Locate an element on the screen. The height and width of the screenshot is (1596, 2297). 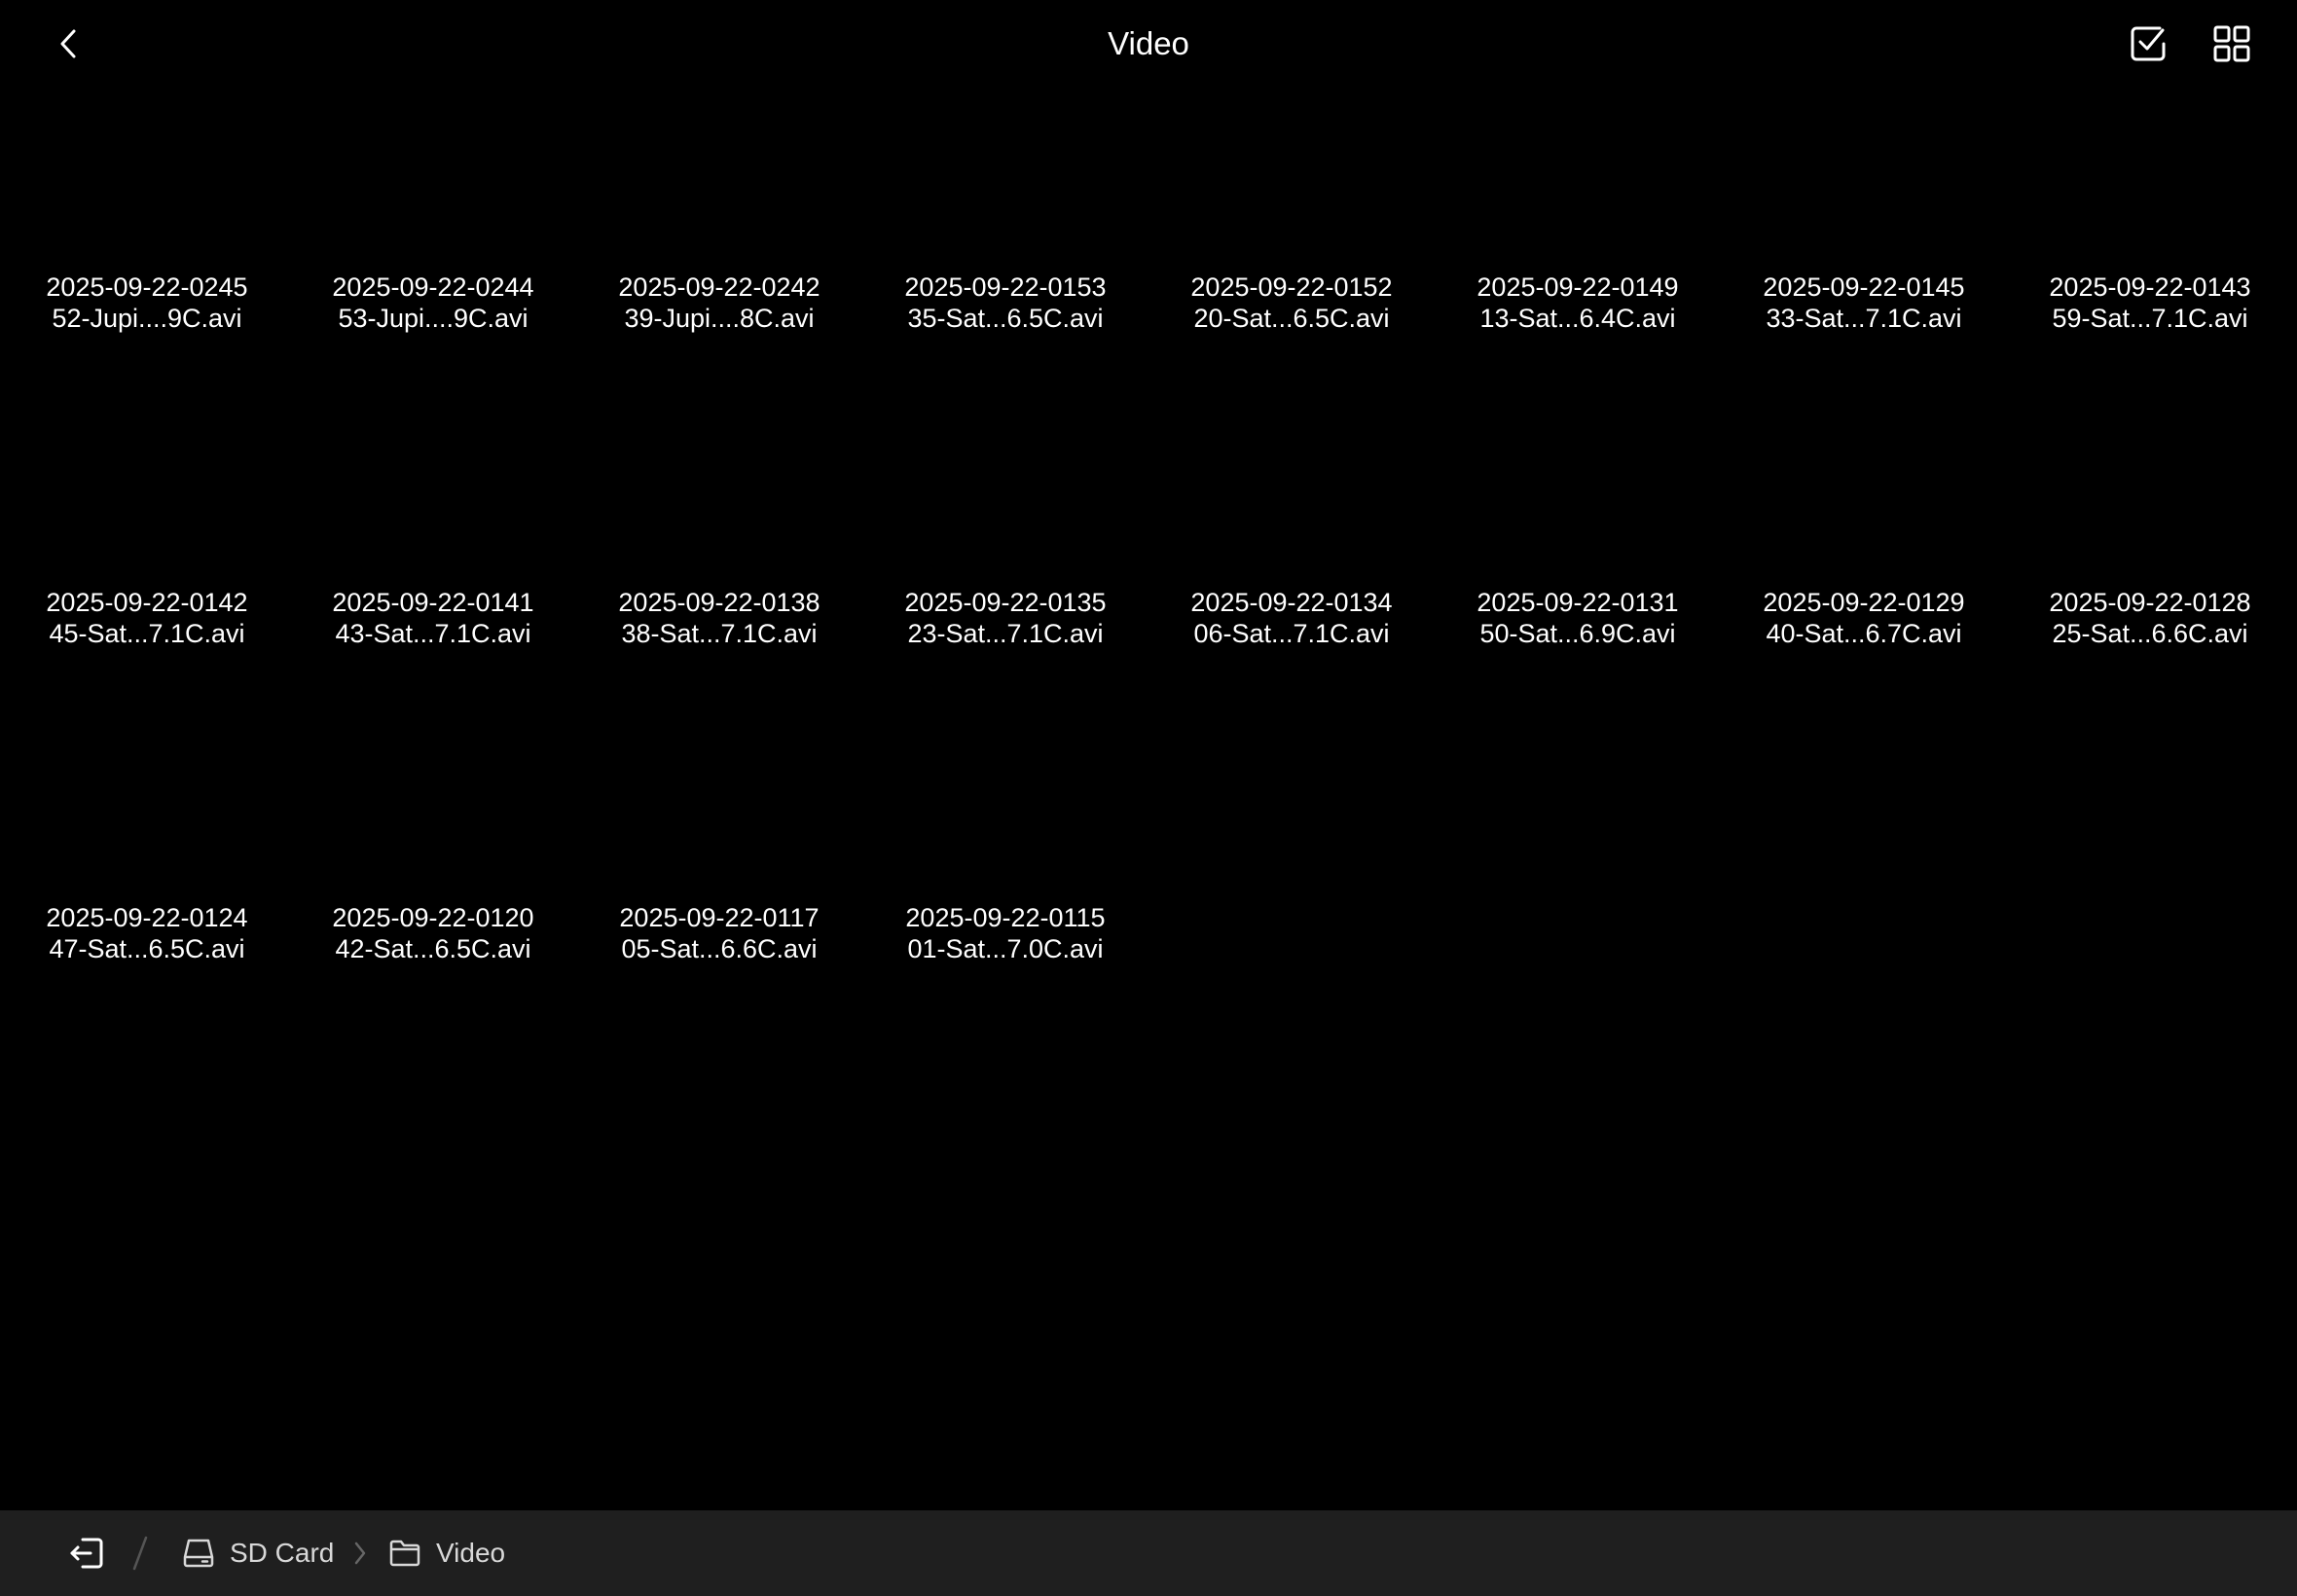
file-item: 2025-09-22-0115 01-Sat...7.0C.avi is located at coordinates (1005, 876).